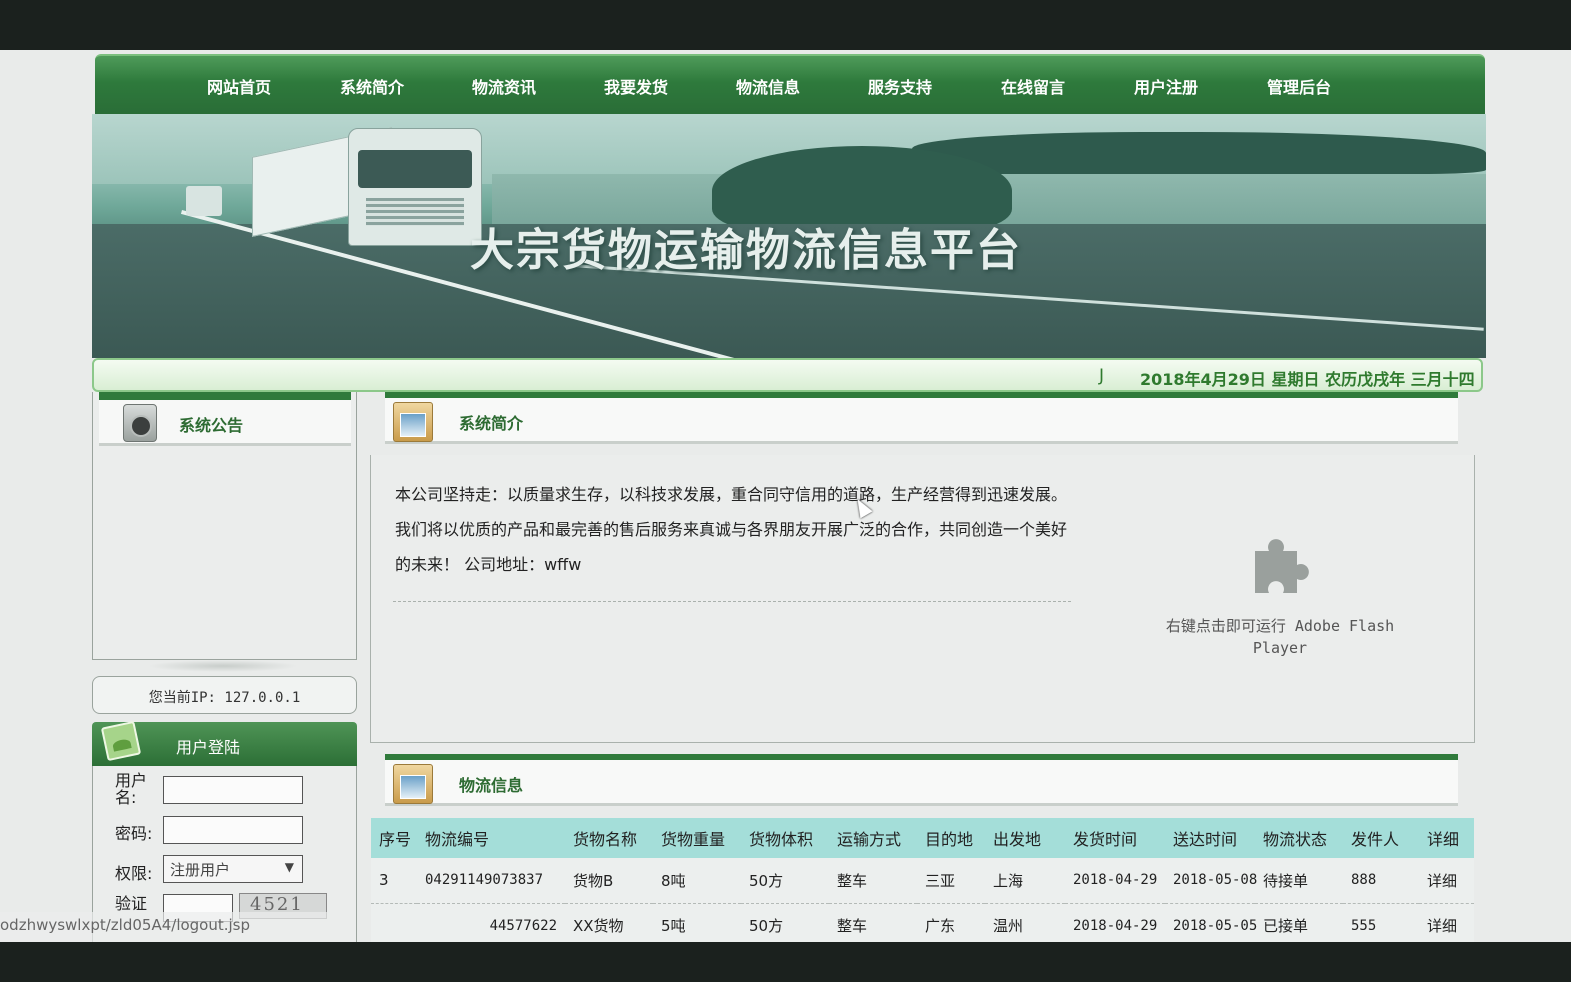 Image resolution: width=1571 pixels, height=982 pixels. Describe the element at coordinates (121, 741) in the screenshot. I see `photo-icon` at that location.